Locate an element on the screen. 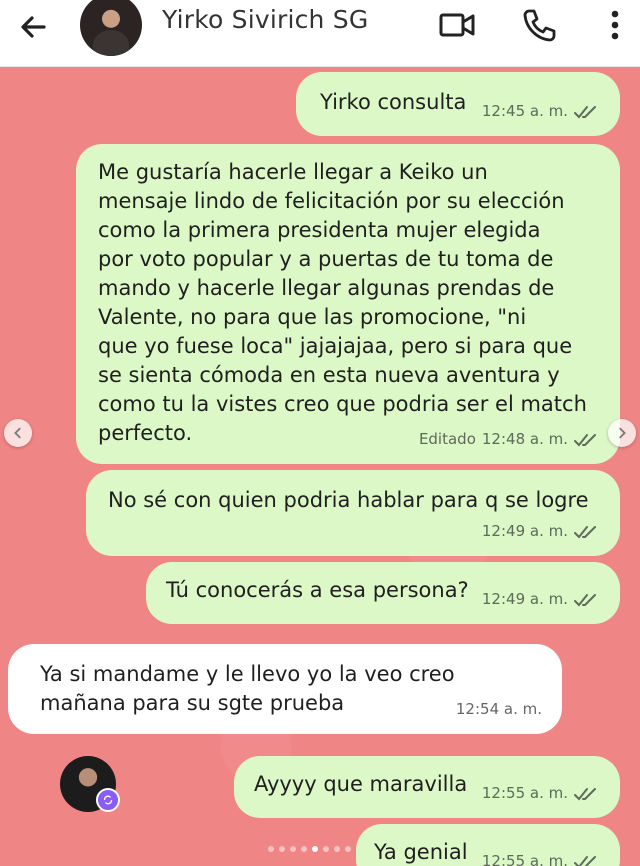 This screenshot has height=866, width=640. message-bubble-outgoing: Tú conocerás a esa persona? 12:49 a. m. is located at coordinates (383, 593).